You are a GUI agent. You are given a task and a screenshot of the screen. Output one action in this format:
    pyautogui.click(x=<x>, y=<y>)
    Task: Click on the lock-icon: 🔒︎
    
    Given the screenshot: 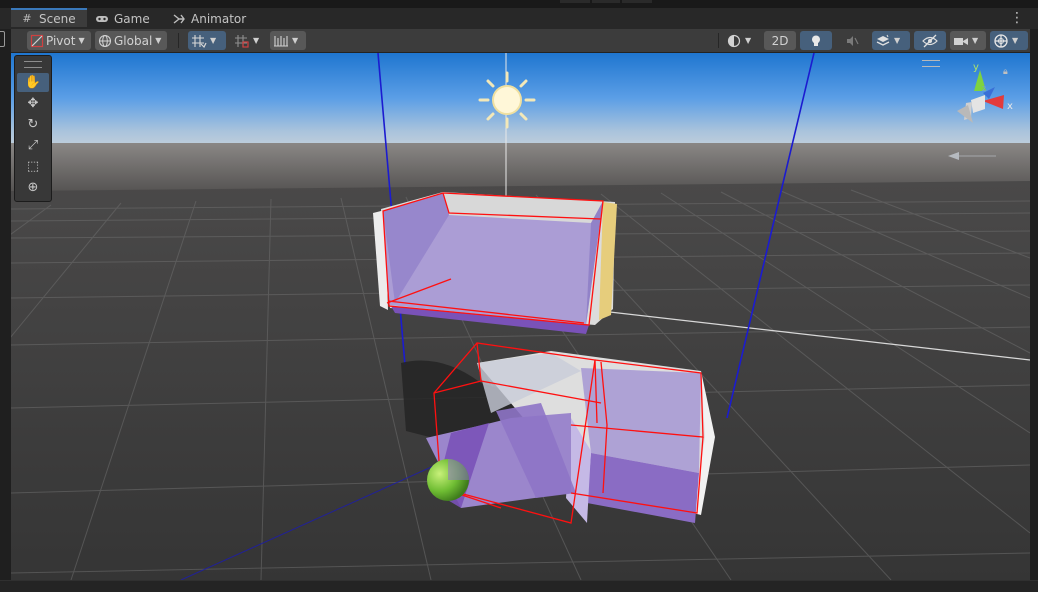 What is the action you would take?
    pyautogui.click(x=1005, y=72)
    